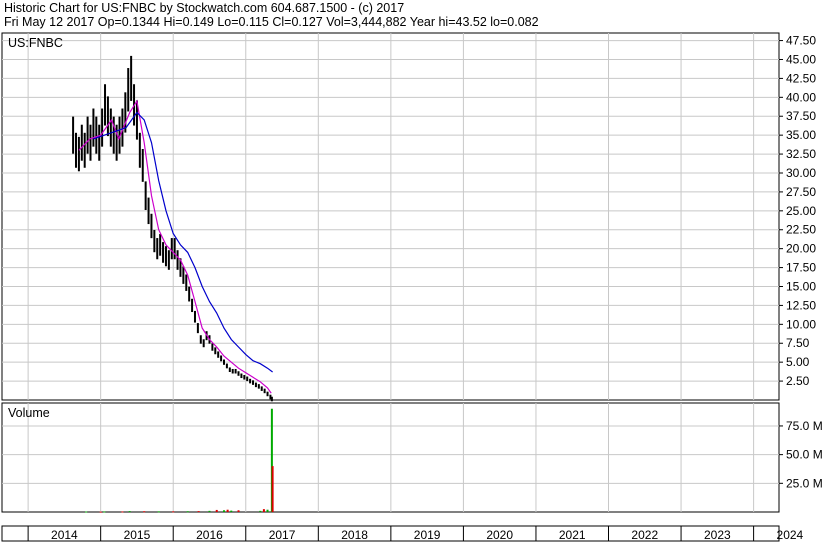  Describe the element at coordinates (64, 535) in the screenshot. I see `x-axis-year-label: 2014` at that location.